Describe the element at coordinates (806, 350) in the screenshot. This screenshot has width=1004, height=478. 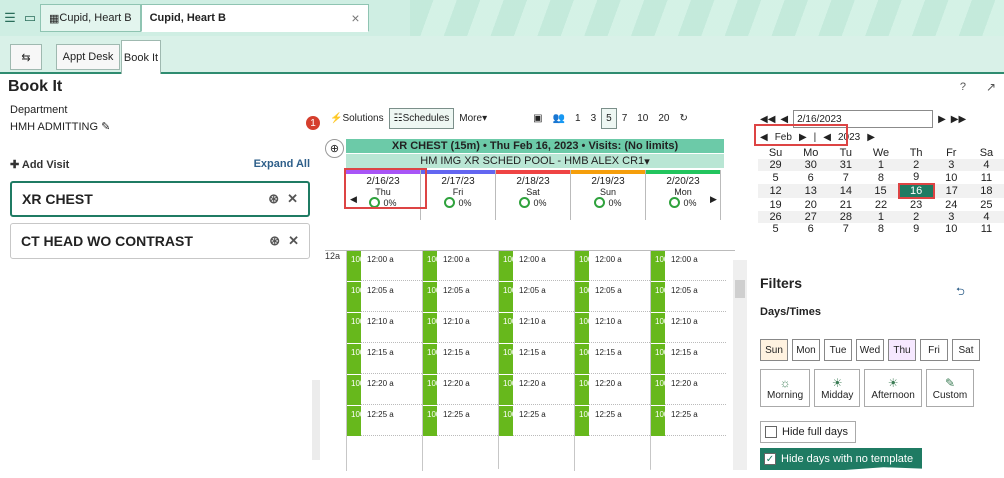
I see `filter-mon: Mon` at that location.